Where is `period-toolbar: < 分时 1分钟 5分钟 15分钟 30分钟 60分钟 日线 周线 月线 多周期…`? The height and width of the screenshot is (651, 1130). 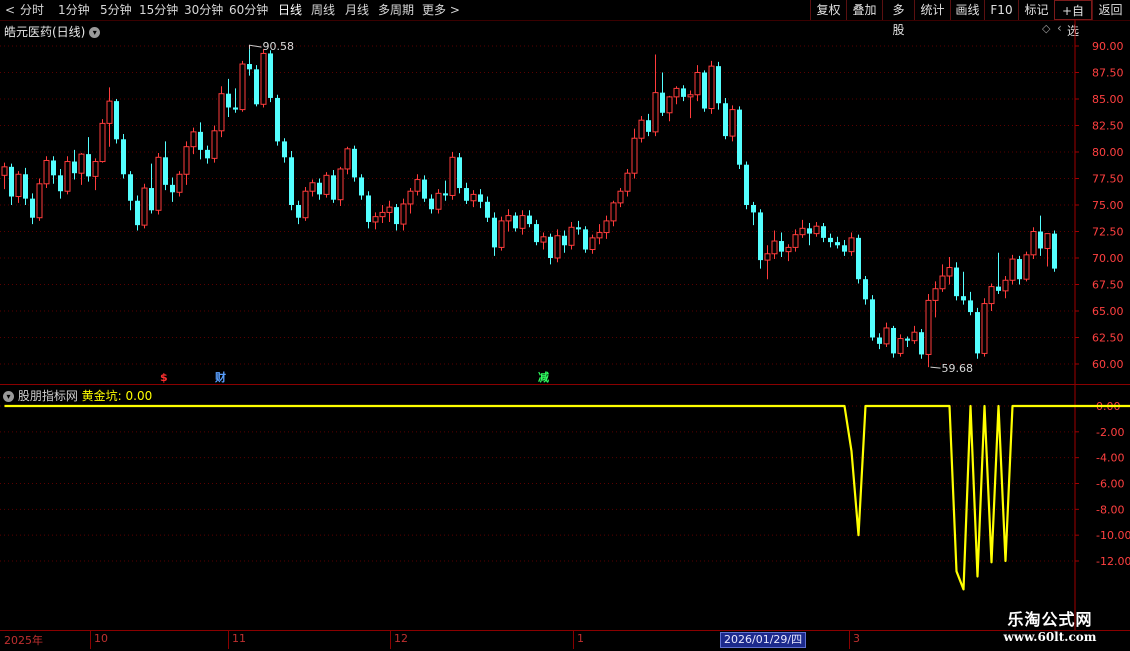
period-toolbar: < 分时 1分钟 5分钟 15分钟 30分钟 60分钟 日线 周线 月线 多周期… is located at coordinates (565, 10).